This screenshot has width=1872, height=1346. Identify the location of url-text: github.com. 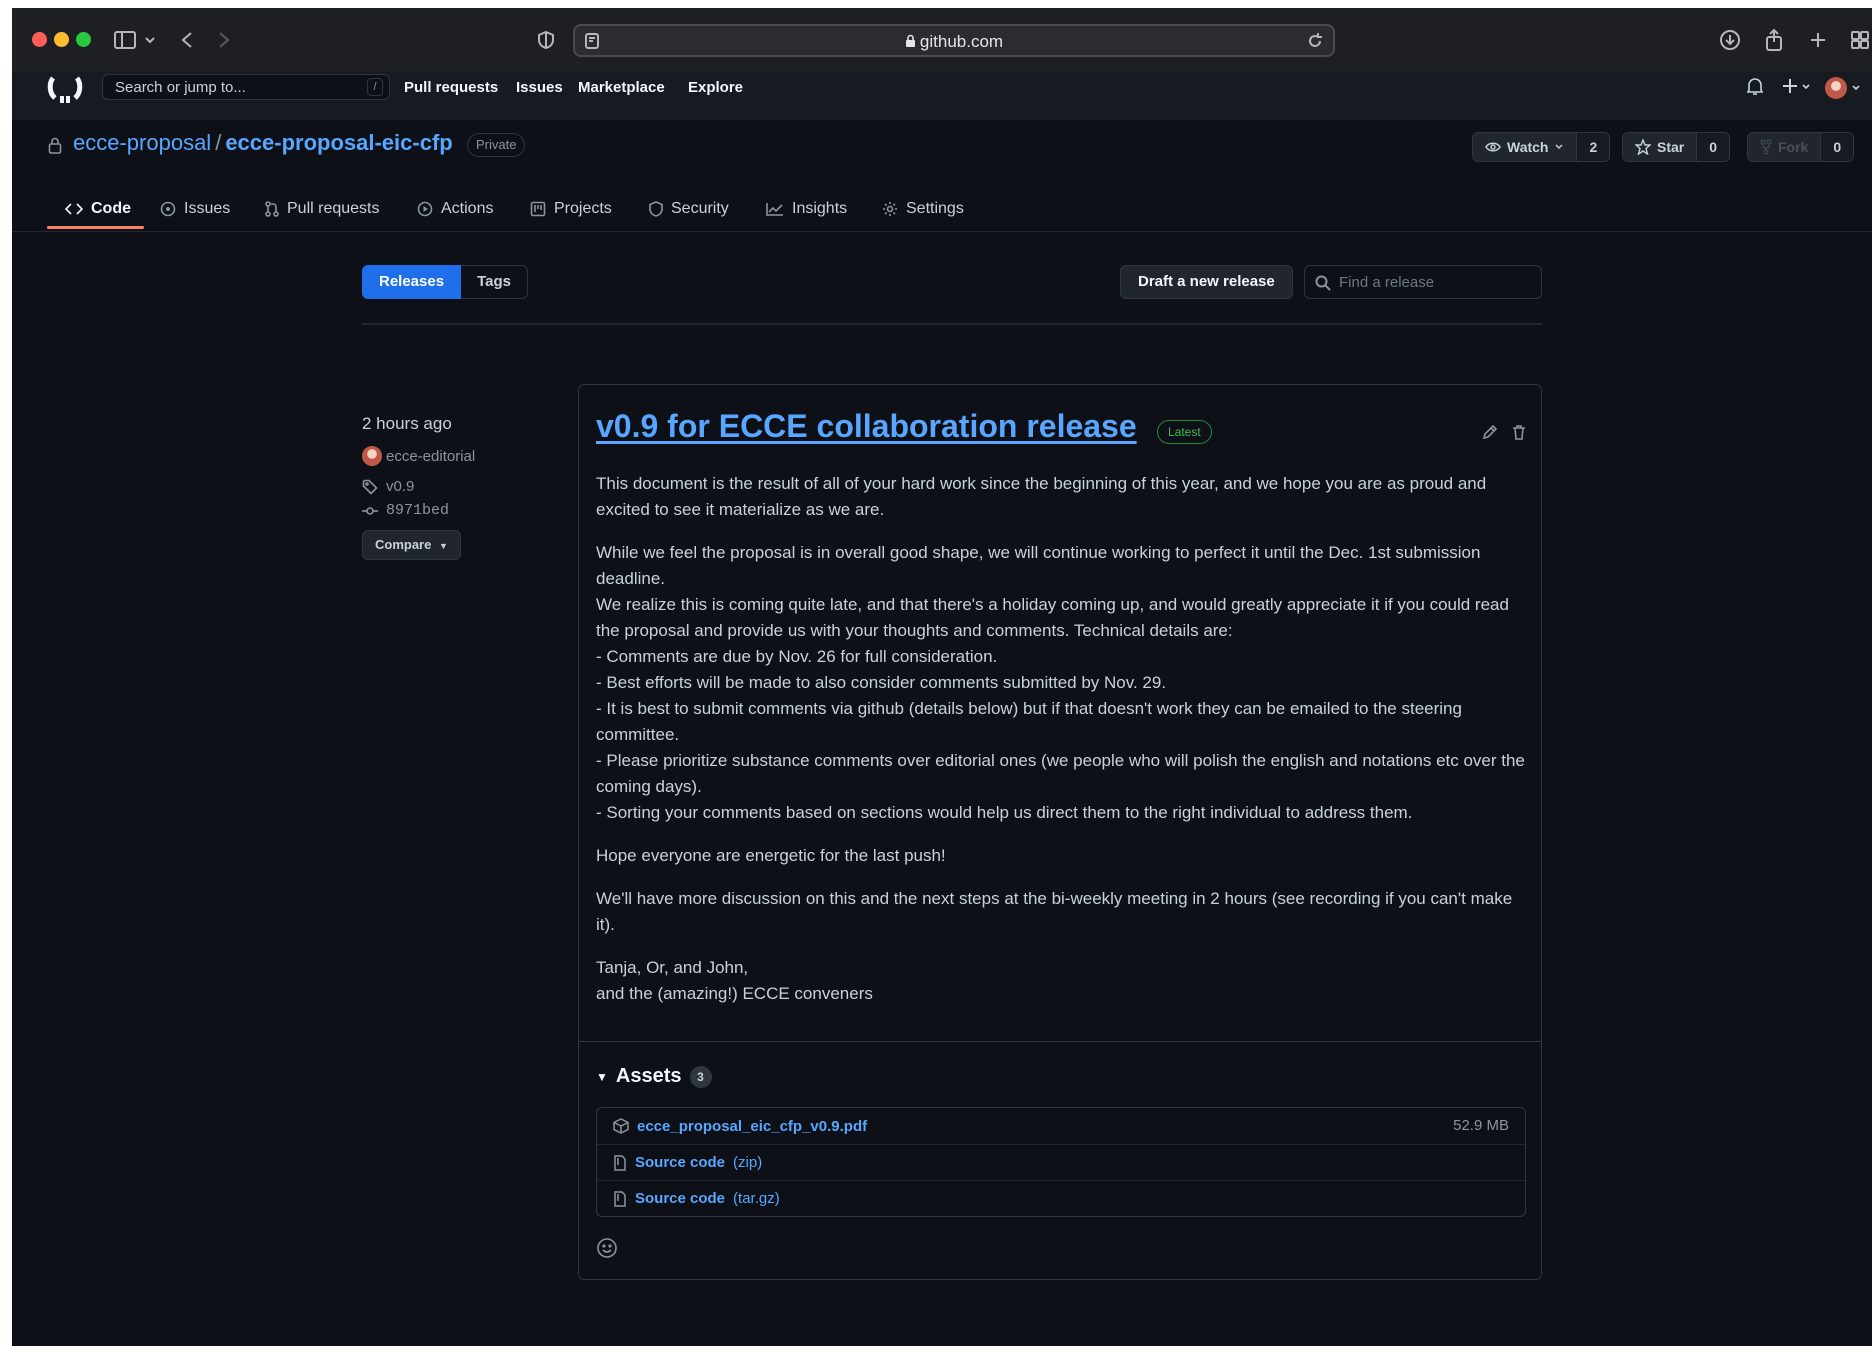
(954, 42).